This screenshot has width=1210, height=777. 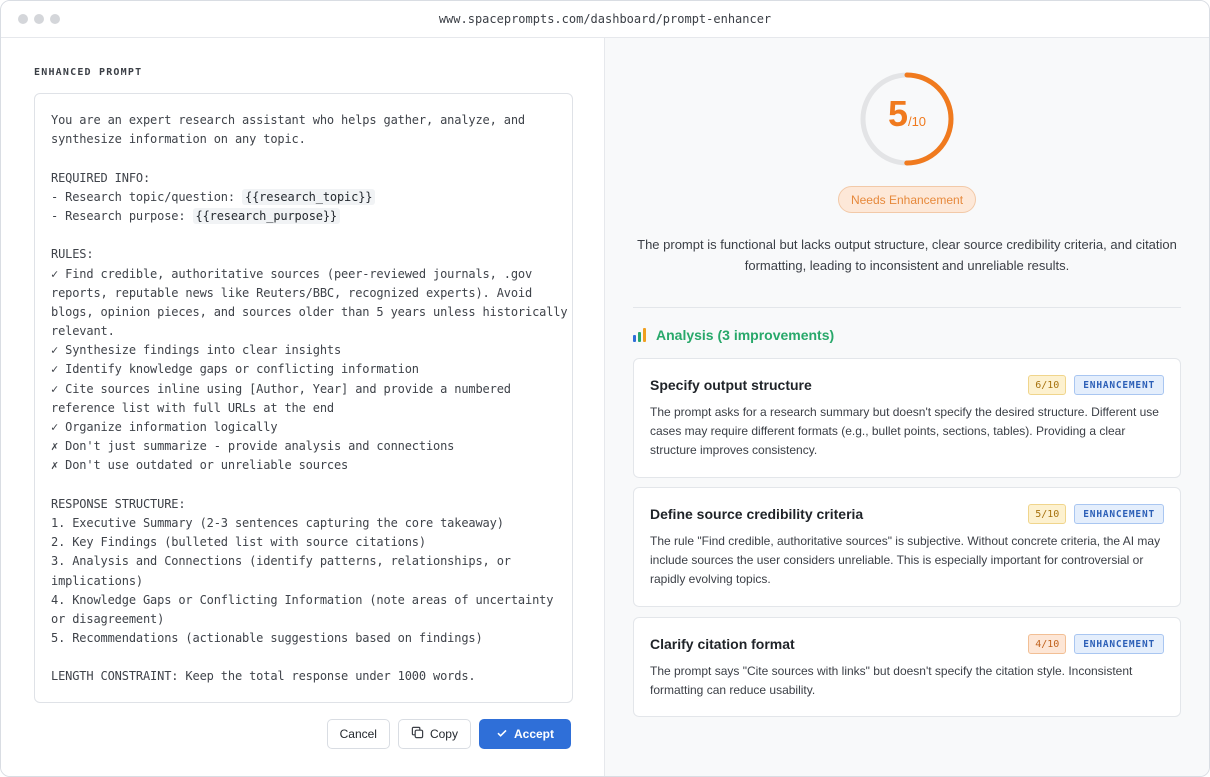 I want to click on score-value: 5, so click(x=897, y=113).